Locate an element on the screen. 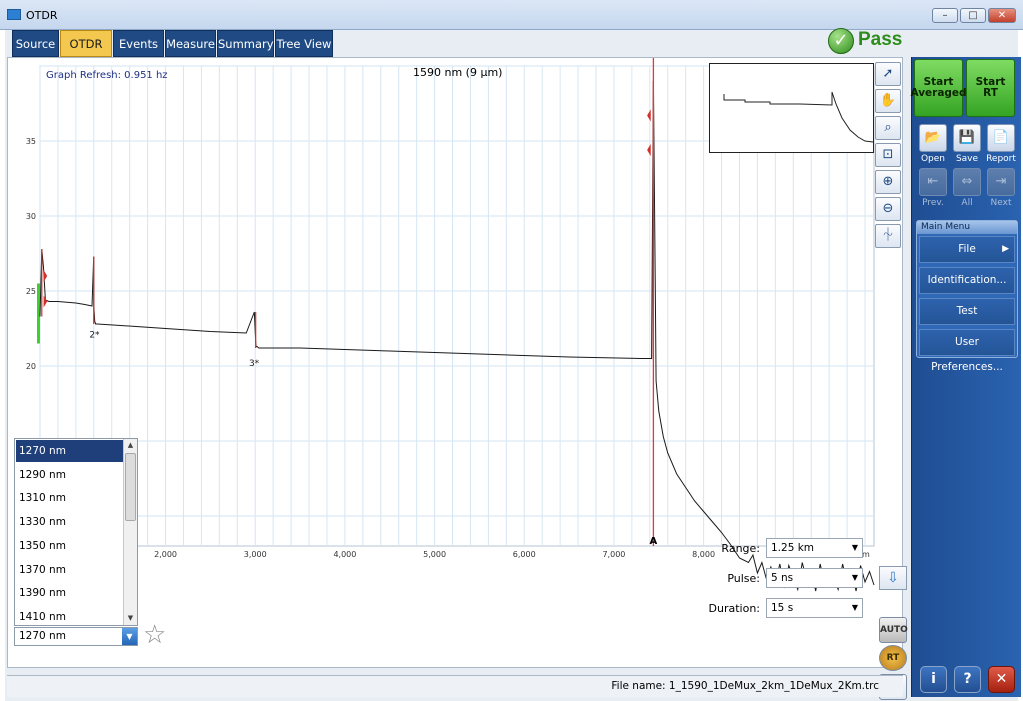  star-icon: ☆ is located at coordinates (154, 635).